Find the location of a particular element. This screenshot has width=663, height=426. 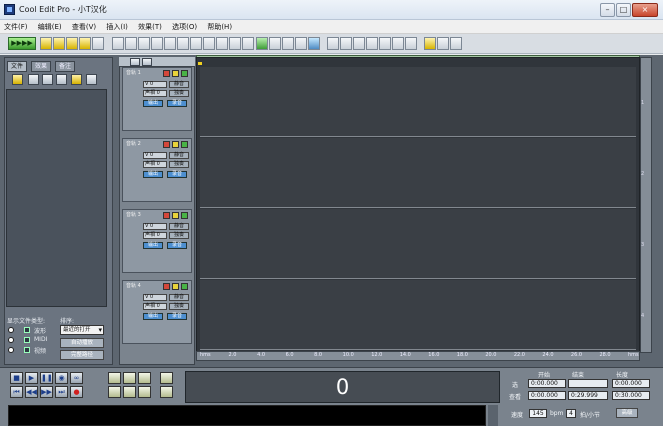

type-midi-checkbox is located at coordinates (27, 340).